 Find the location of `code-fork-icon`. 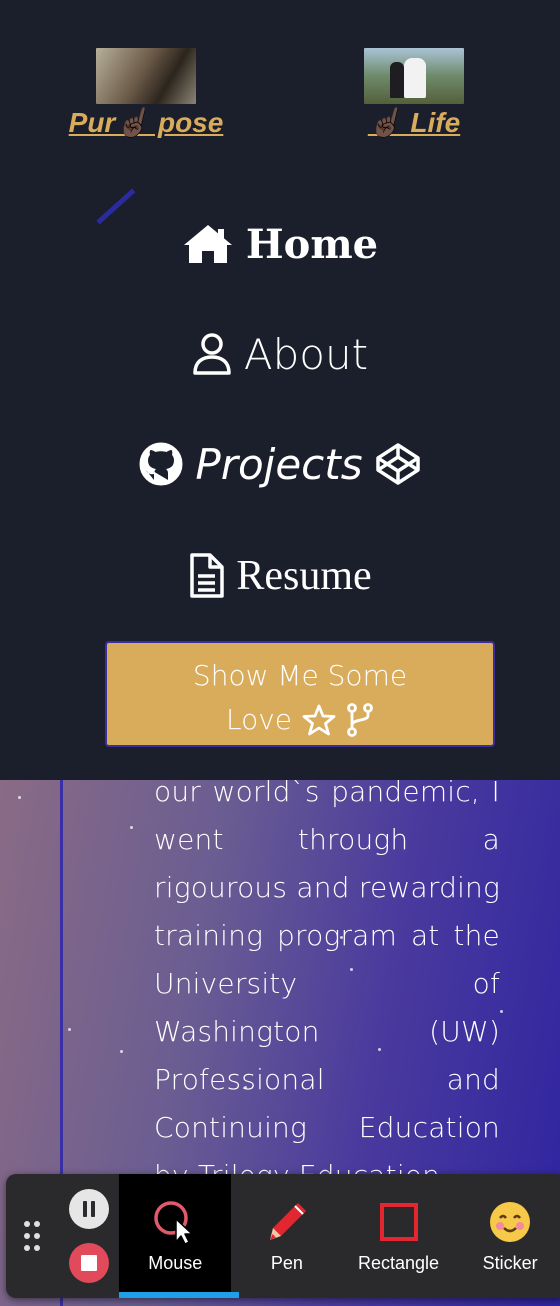

code-fork-icon is located at coordinates (360, 720).